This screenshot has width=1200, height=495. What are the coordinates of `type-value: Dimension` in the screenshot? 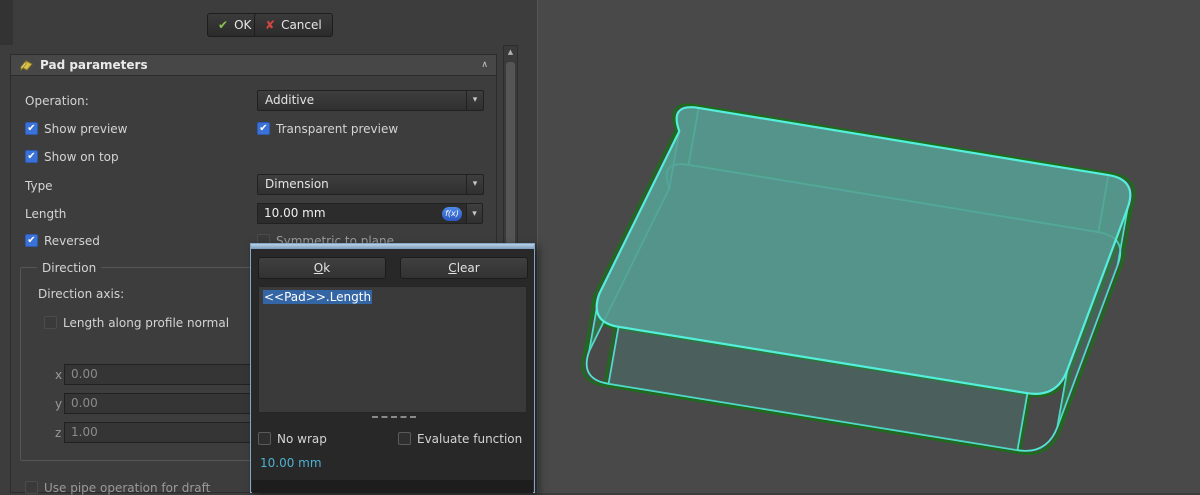 It's located at (297, 184).